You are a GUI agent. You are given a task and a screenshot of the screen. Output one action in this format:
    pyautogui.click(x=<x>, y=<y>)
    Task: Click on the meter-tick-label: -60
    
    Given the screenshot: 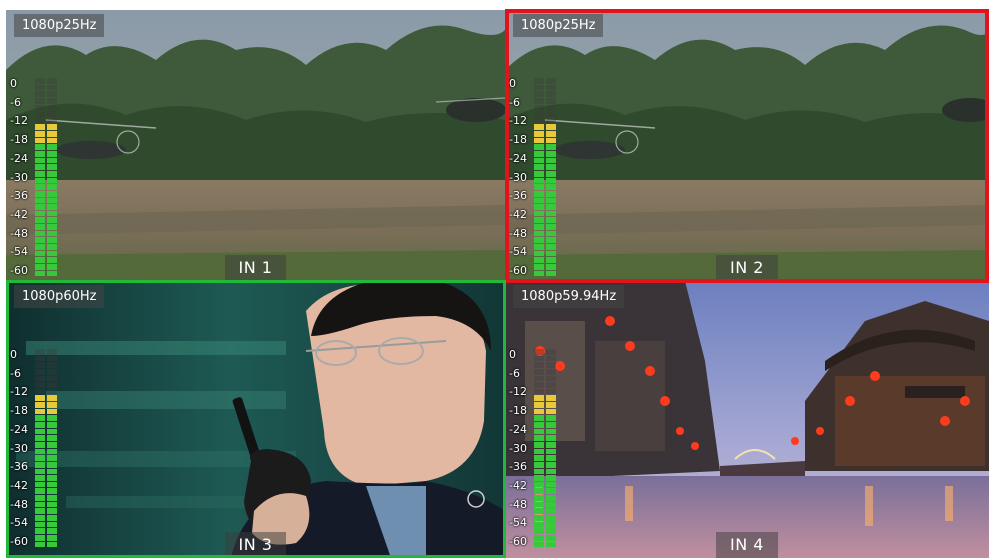 What is the action you would take?
    pyautogui.click(x=518, y=541)
    